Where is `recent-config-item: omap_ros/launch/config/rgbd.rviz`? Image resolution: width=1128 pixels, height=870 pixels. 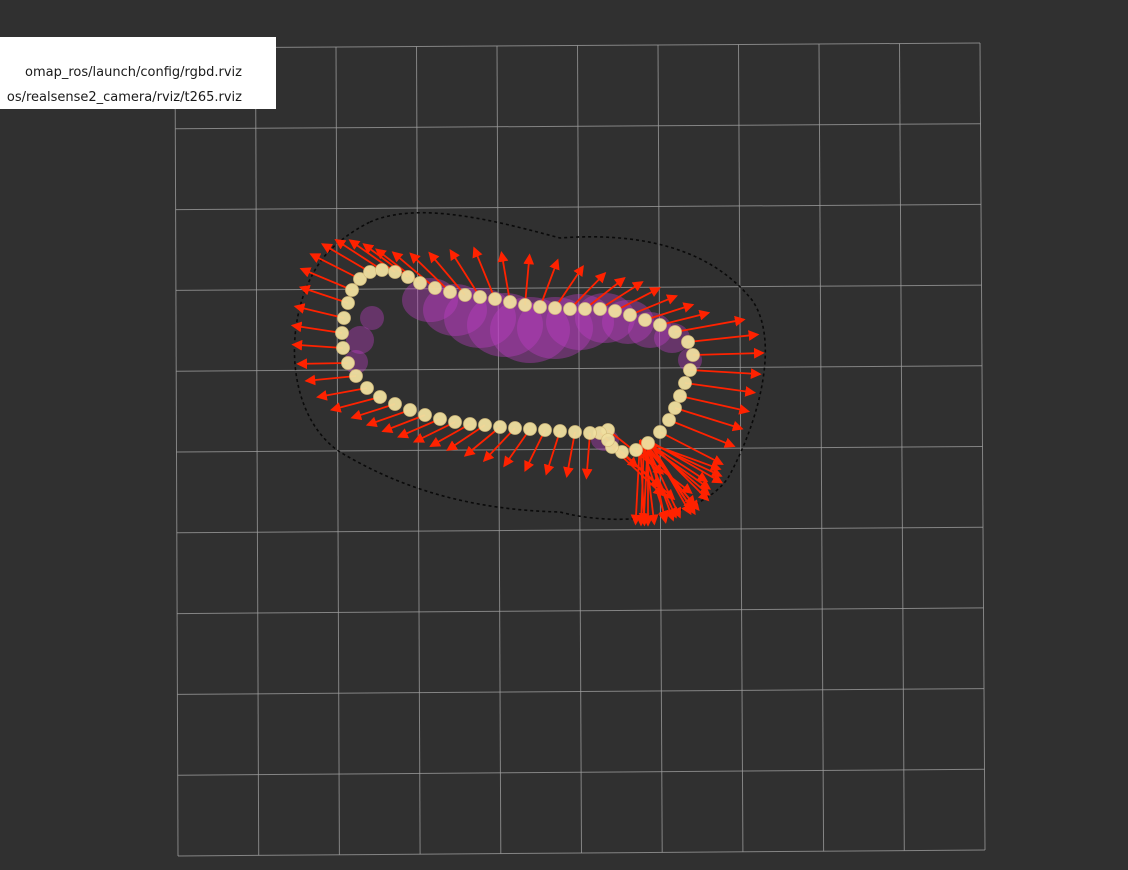
recent-config-item: omap_ros/launch/config/rgbd.rviz is located at coordinates (133, 73).